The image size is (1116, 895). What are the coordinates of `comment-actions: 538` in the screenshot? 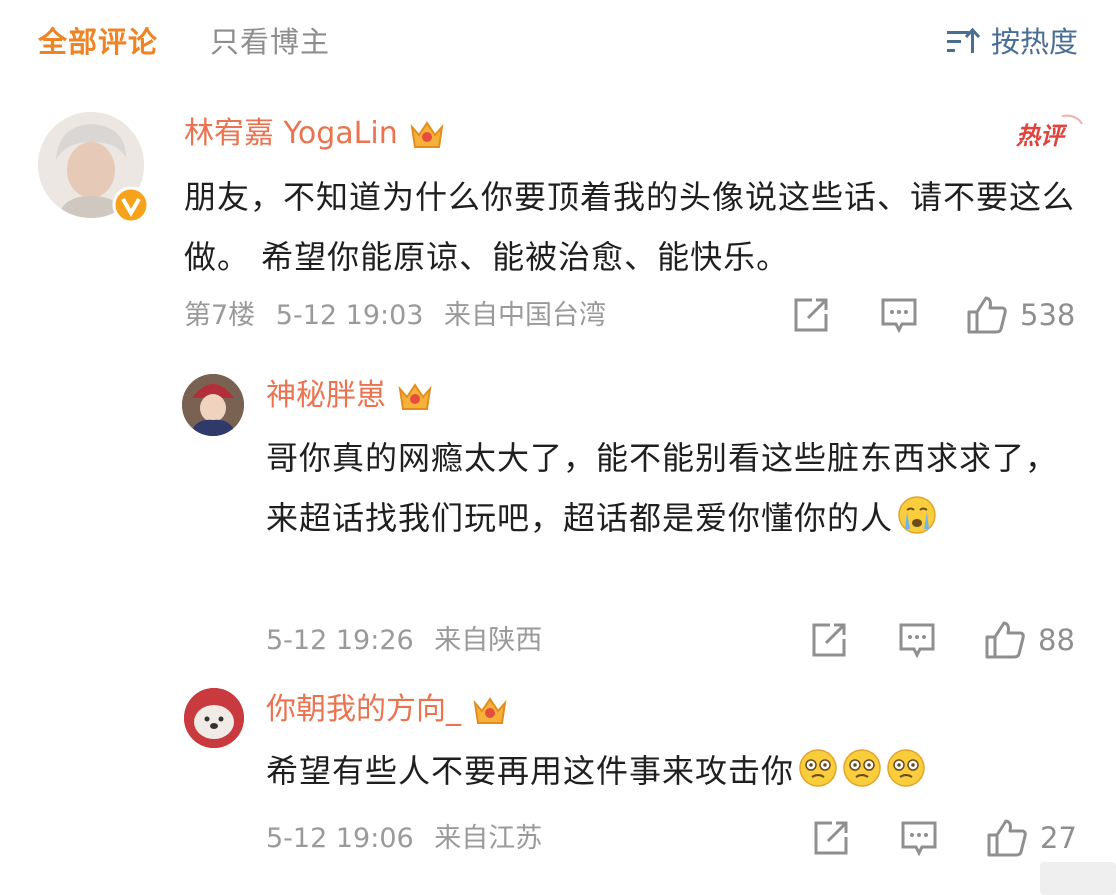 It's located at (933, 315).